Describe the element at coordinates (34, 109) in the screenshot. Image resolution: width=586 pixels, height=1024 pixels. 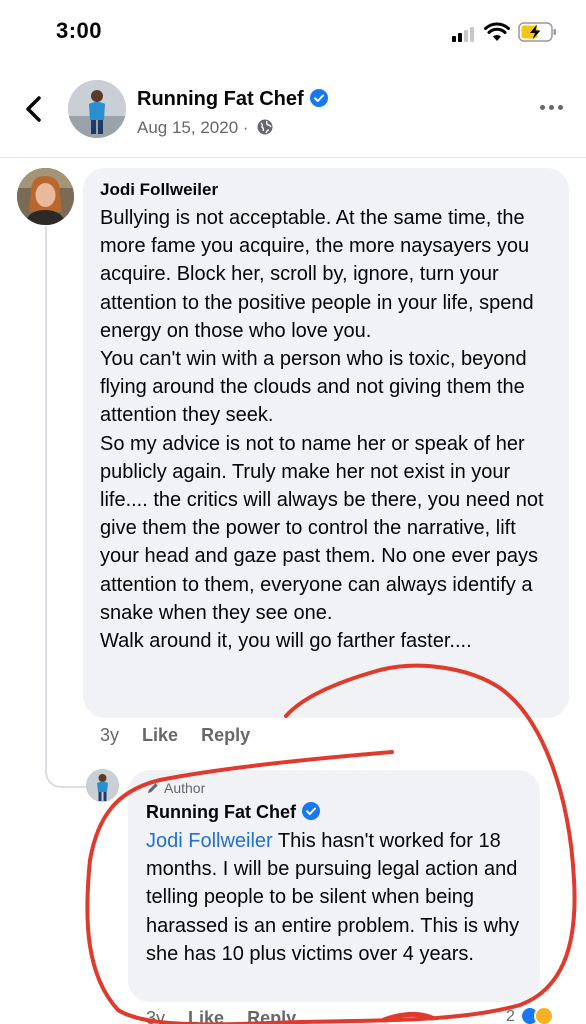
I see `back-chevron-icon` at that location.